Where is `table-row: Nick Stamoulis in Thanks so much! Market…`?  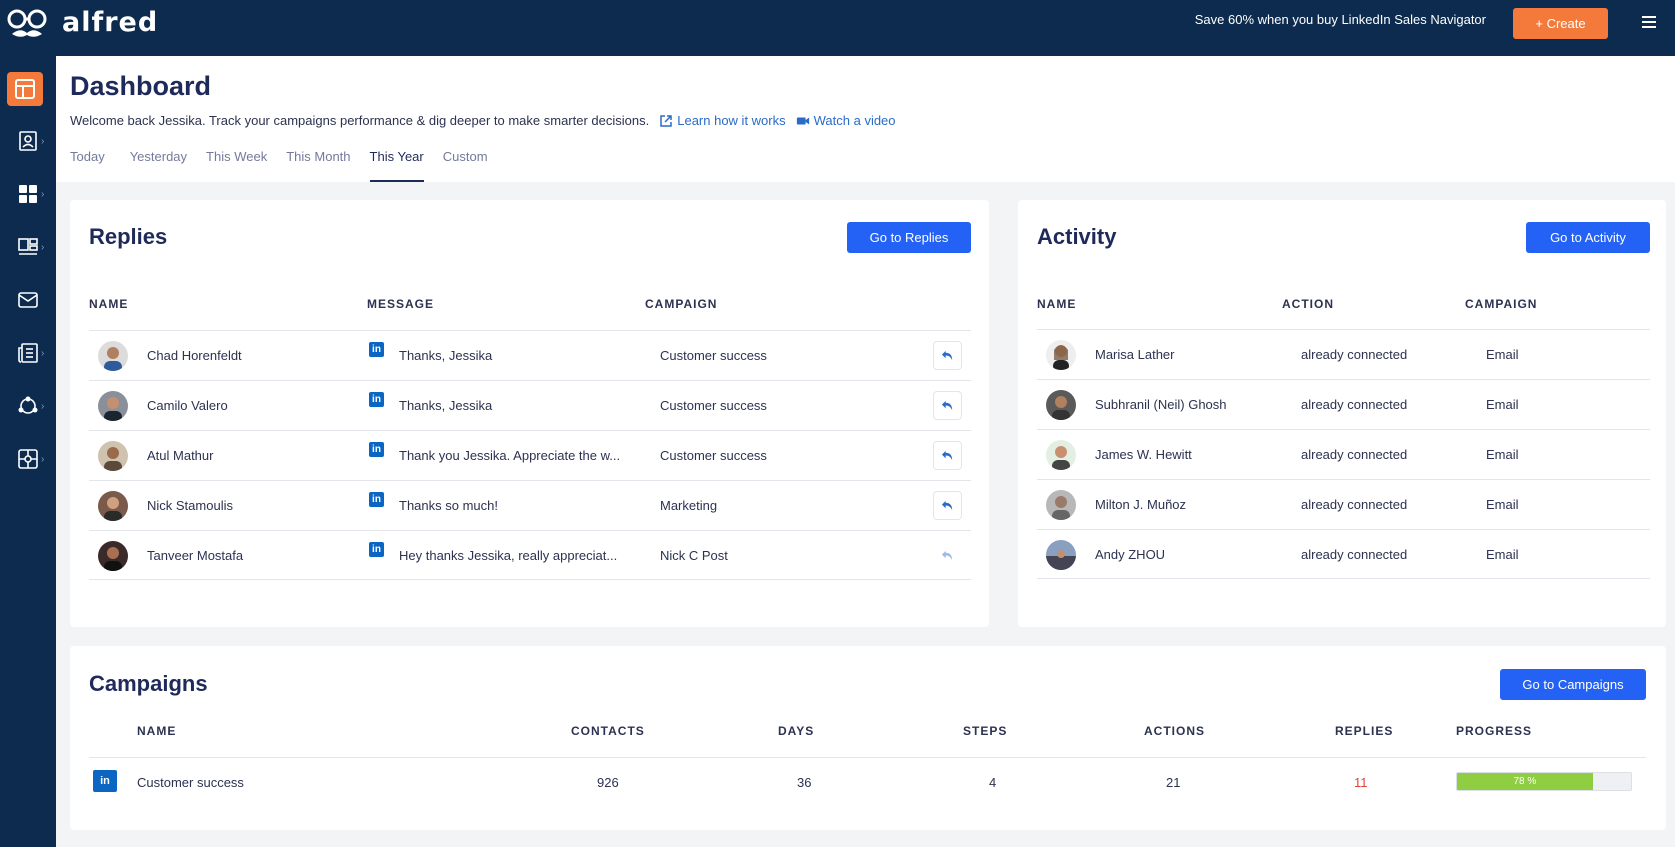
table-row: Nick Stamoulis in Thanks so much! Market… is located at coordinates (530, 505).